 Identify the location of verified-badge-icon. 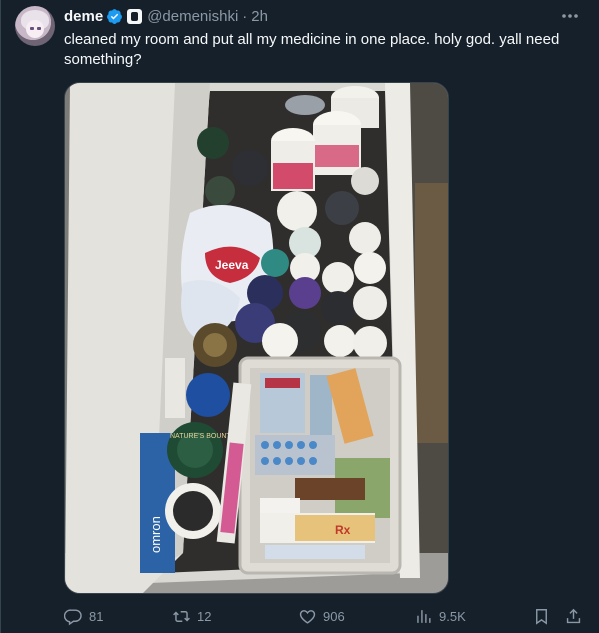
(114, 16).